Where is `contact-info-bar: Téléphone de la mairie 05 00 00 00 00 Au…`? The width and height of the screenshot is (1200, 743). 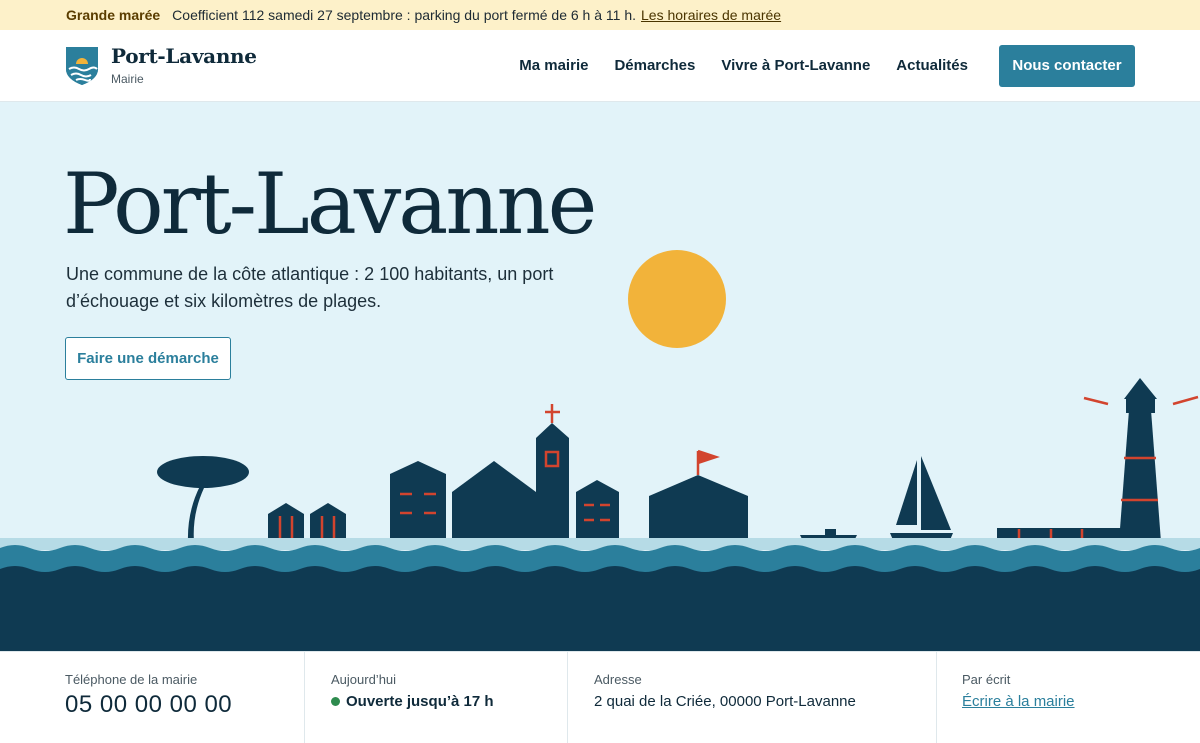 contact-info-bar: Téléphone de la mairie 05 00 00 00 00 Au… is located at coordinates (600, 697).